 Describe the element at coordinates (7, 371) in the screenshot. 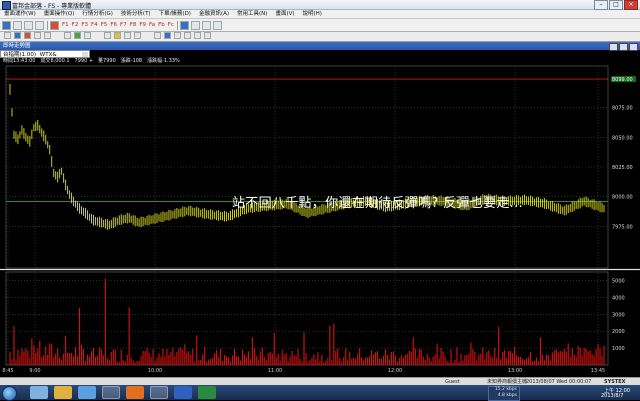

I see `x-tick-label: 8:45` at that location.